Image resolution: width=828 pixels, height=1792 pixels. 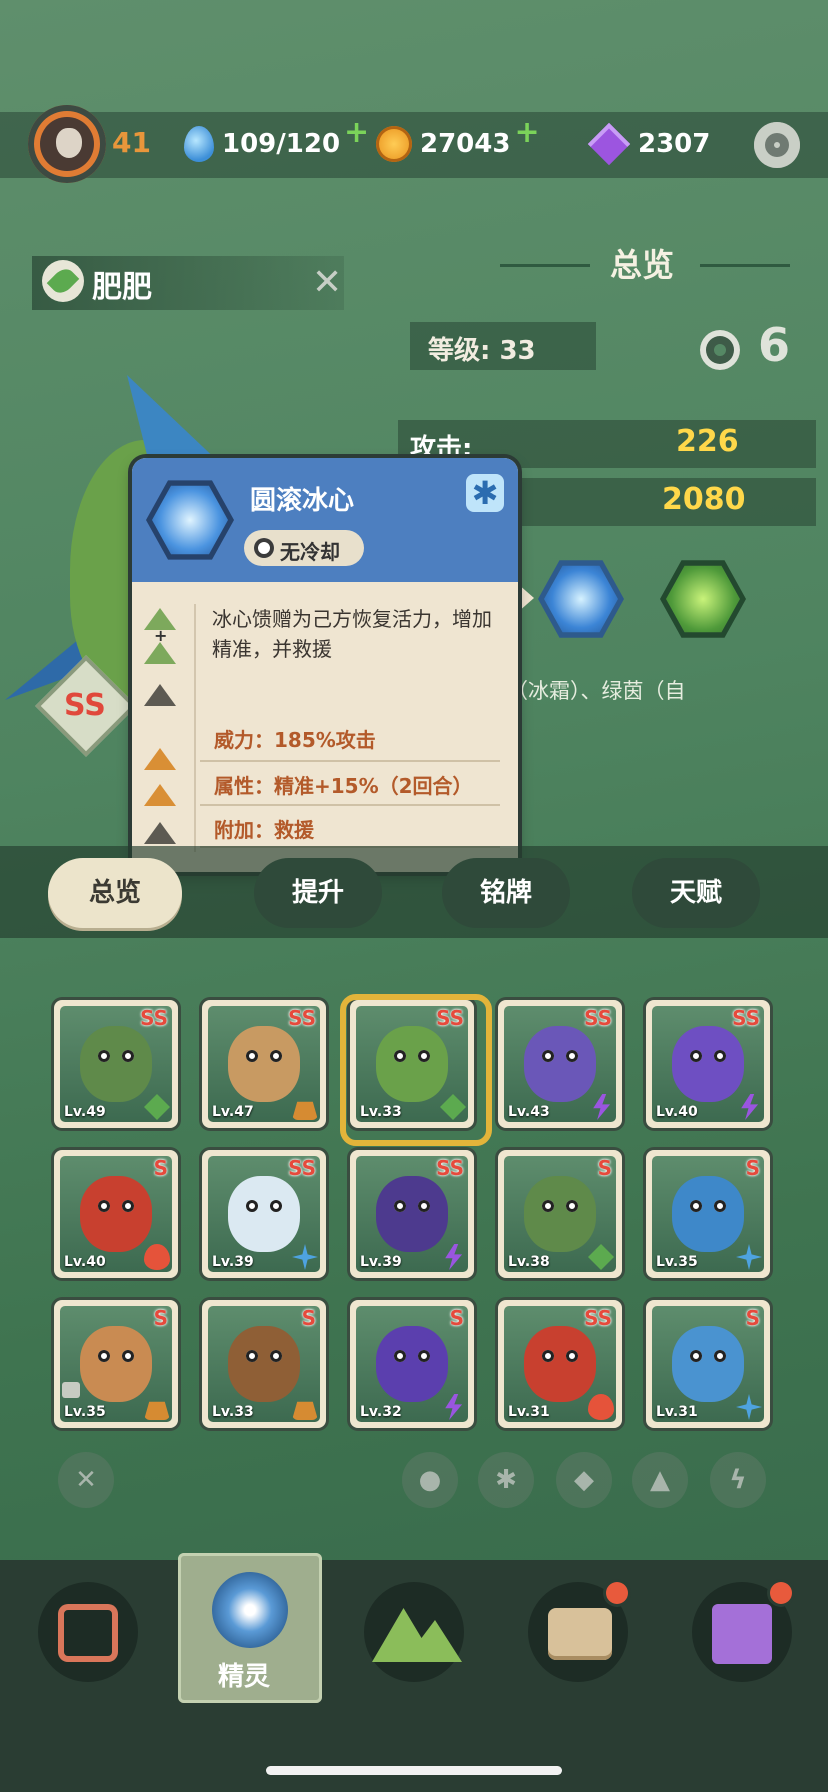 I want to click on water-drop-icon, so click(x=199, y=144).